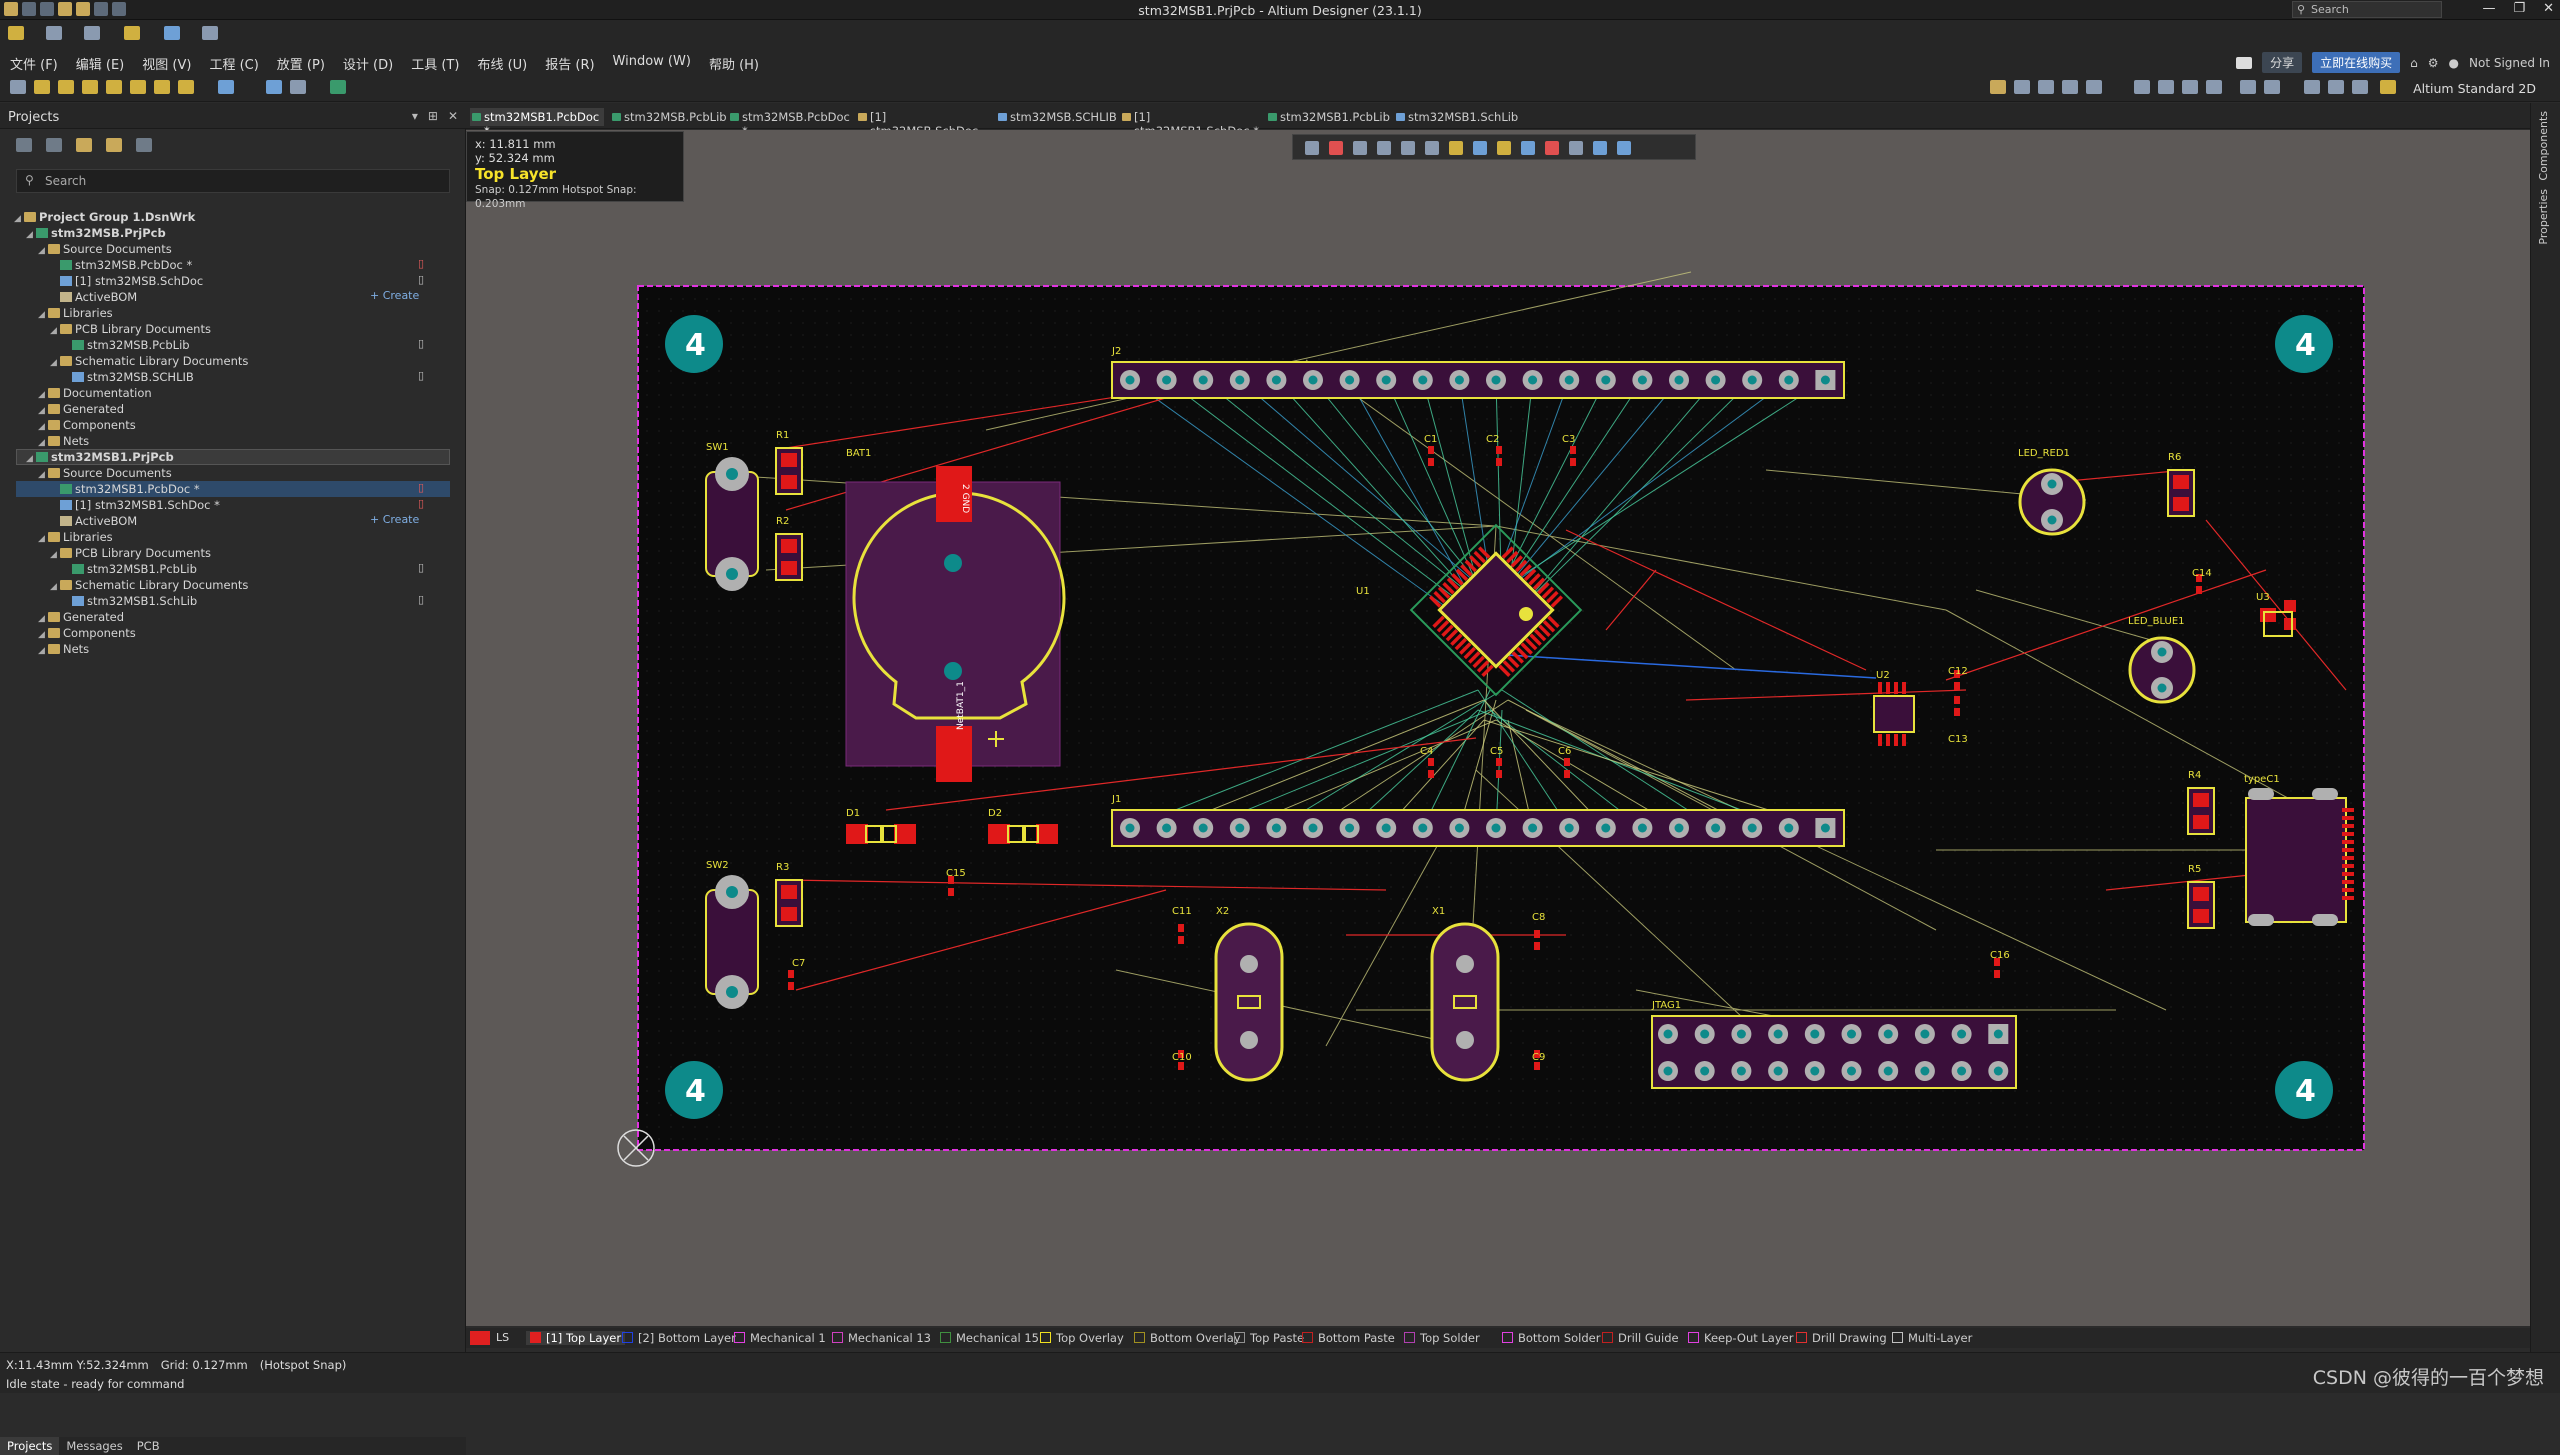 This screenshot has width=2560, height=1455. I want to click on menu-place: 放置 (P), so click(301, 63).